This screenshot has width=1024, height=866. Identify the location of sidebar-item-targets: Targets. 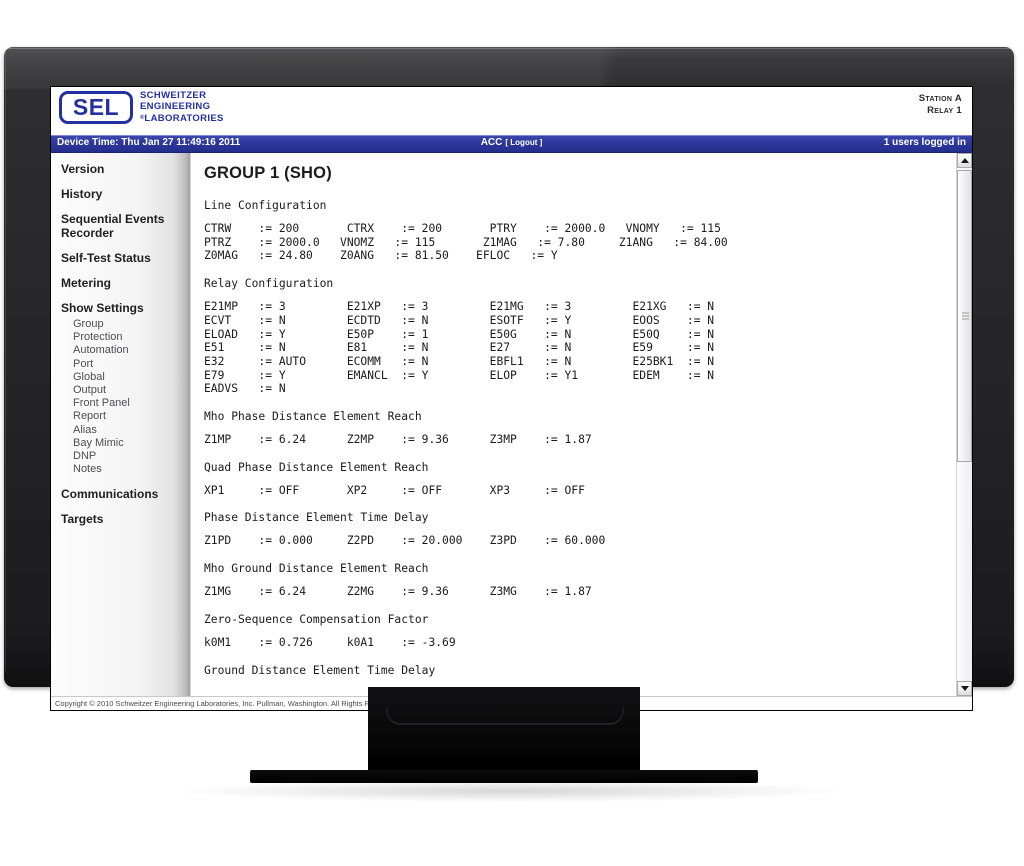
(125, 519).